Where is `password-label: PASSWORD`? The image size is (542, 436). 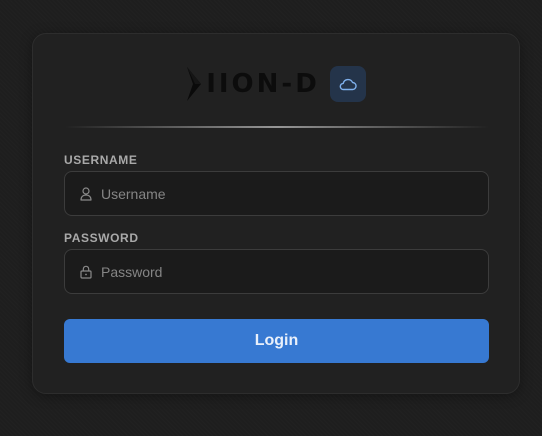 password-label: PASSWORD is located at coordinates (101, 238).